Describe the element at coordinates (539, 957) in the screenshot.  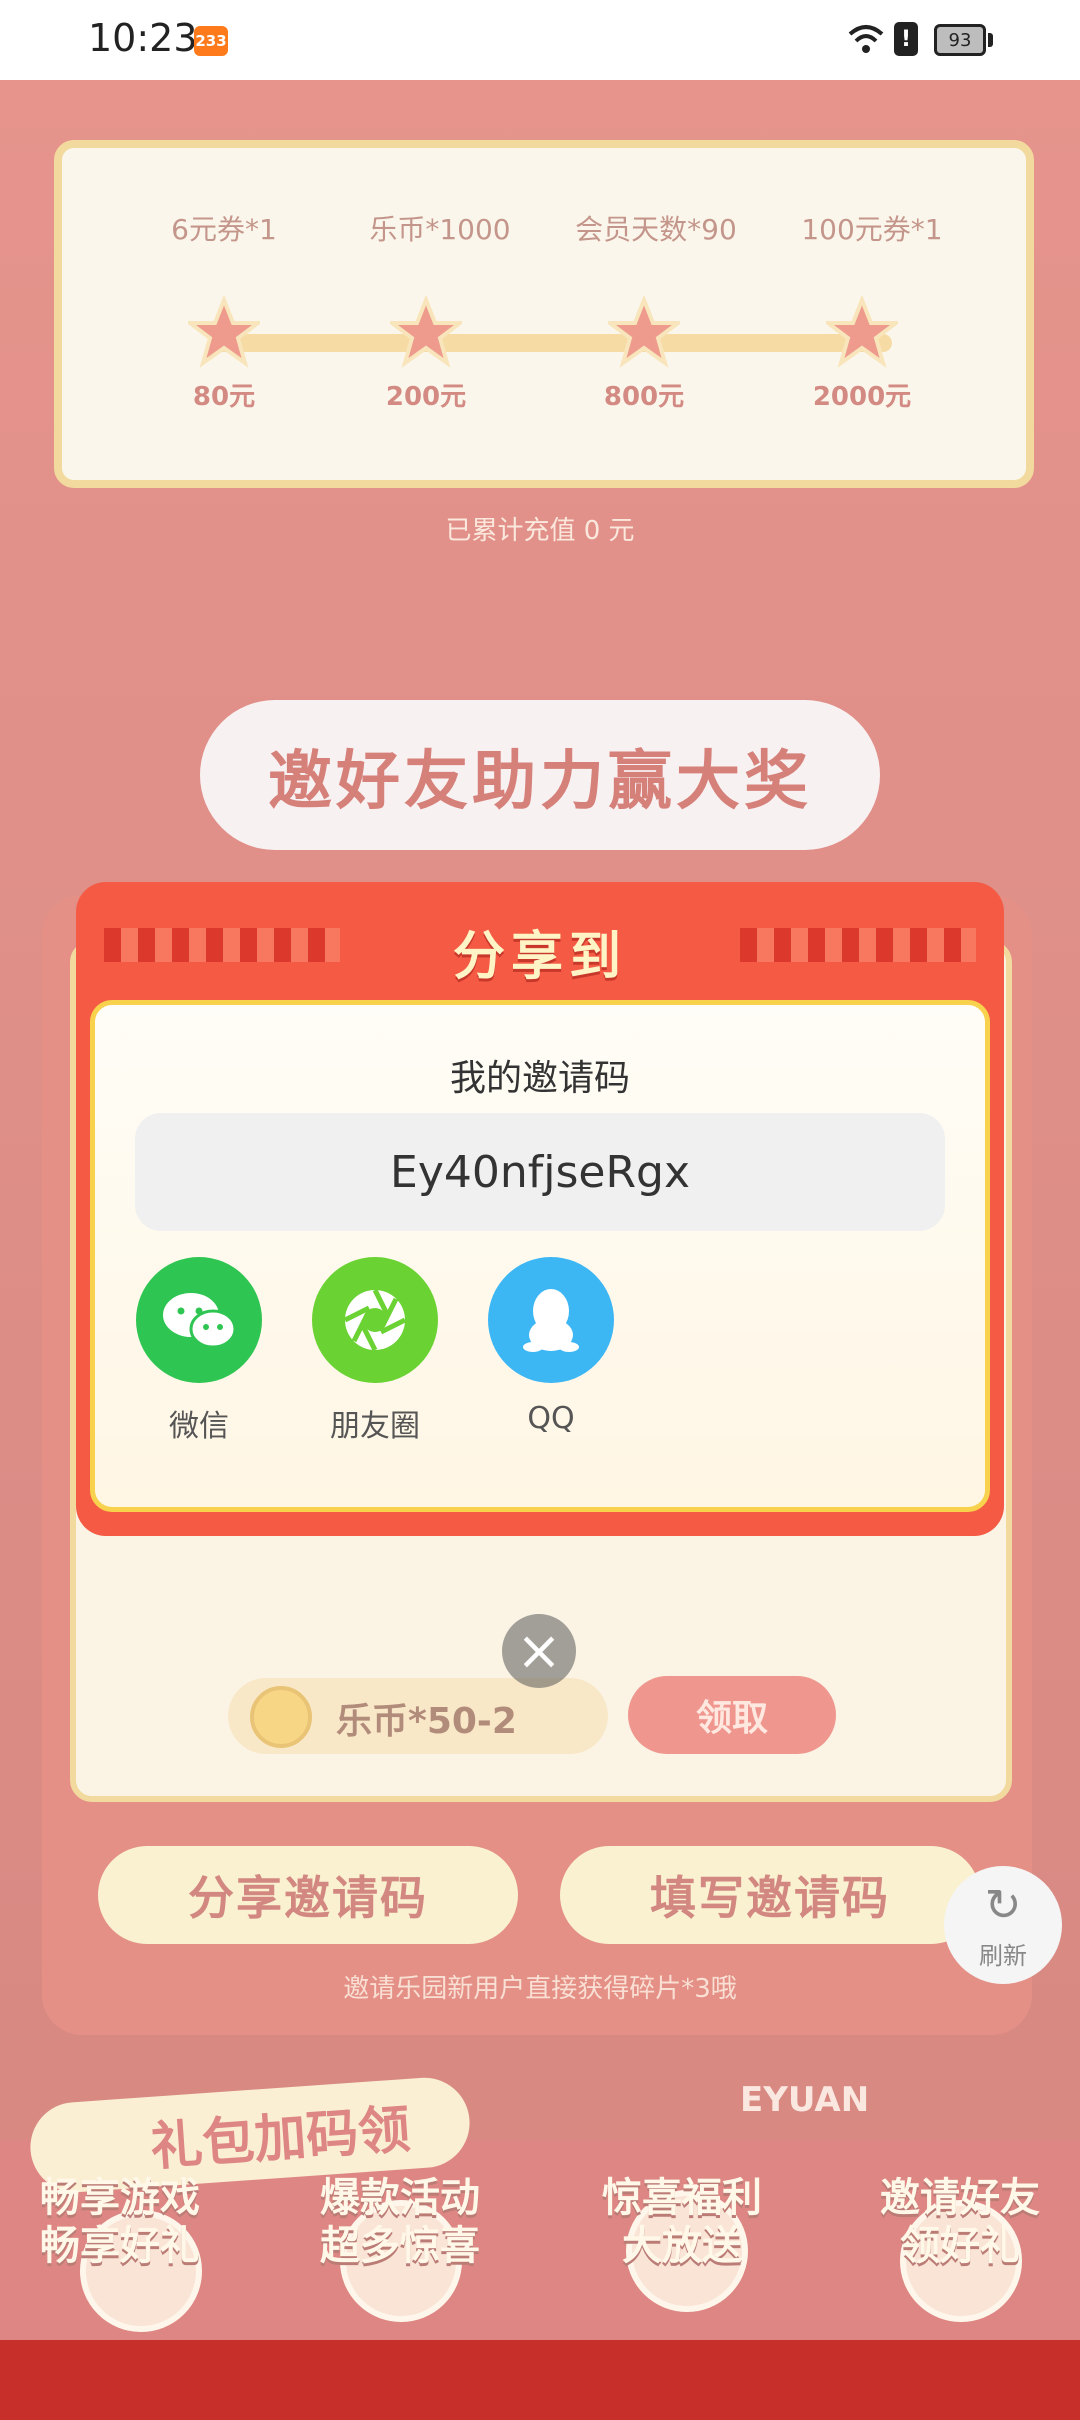
I see `modal-title: 分享到` at that location.